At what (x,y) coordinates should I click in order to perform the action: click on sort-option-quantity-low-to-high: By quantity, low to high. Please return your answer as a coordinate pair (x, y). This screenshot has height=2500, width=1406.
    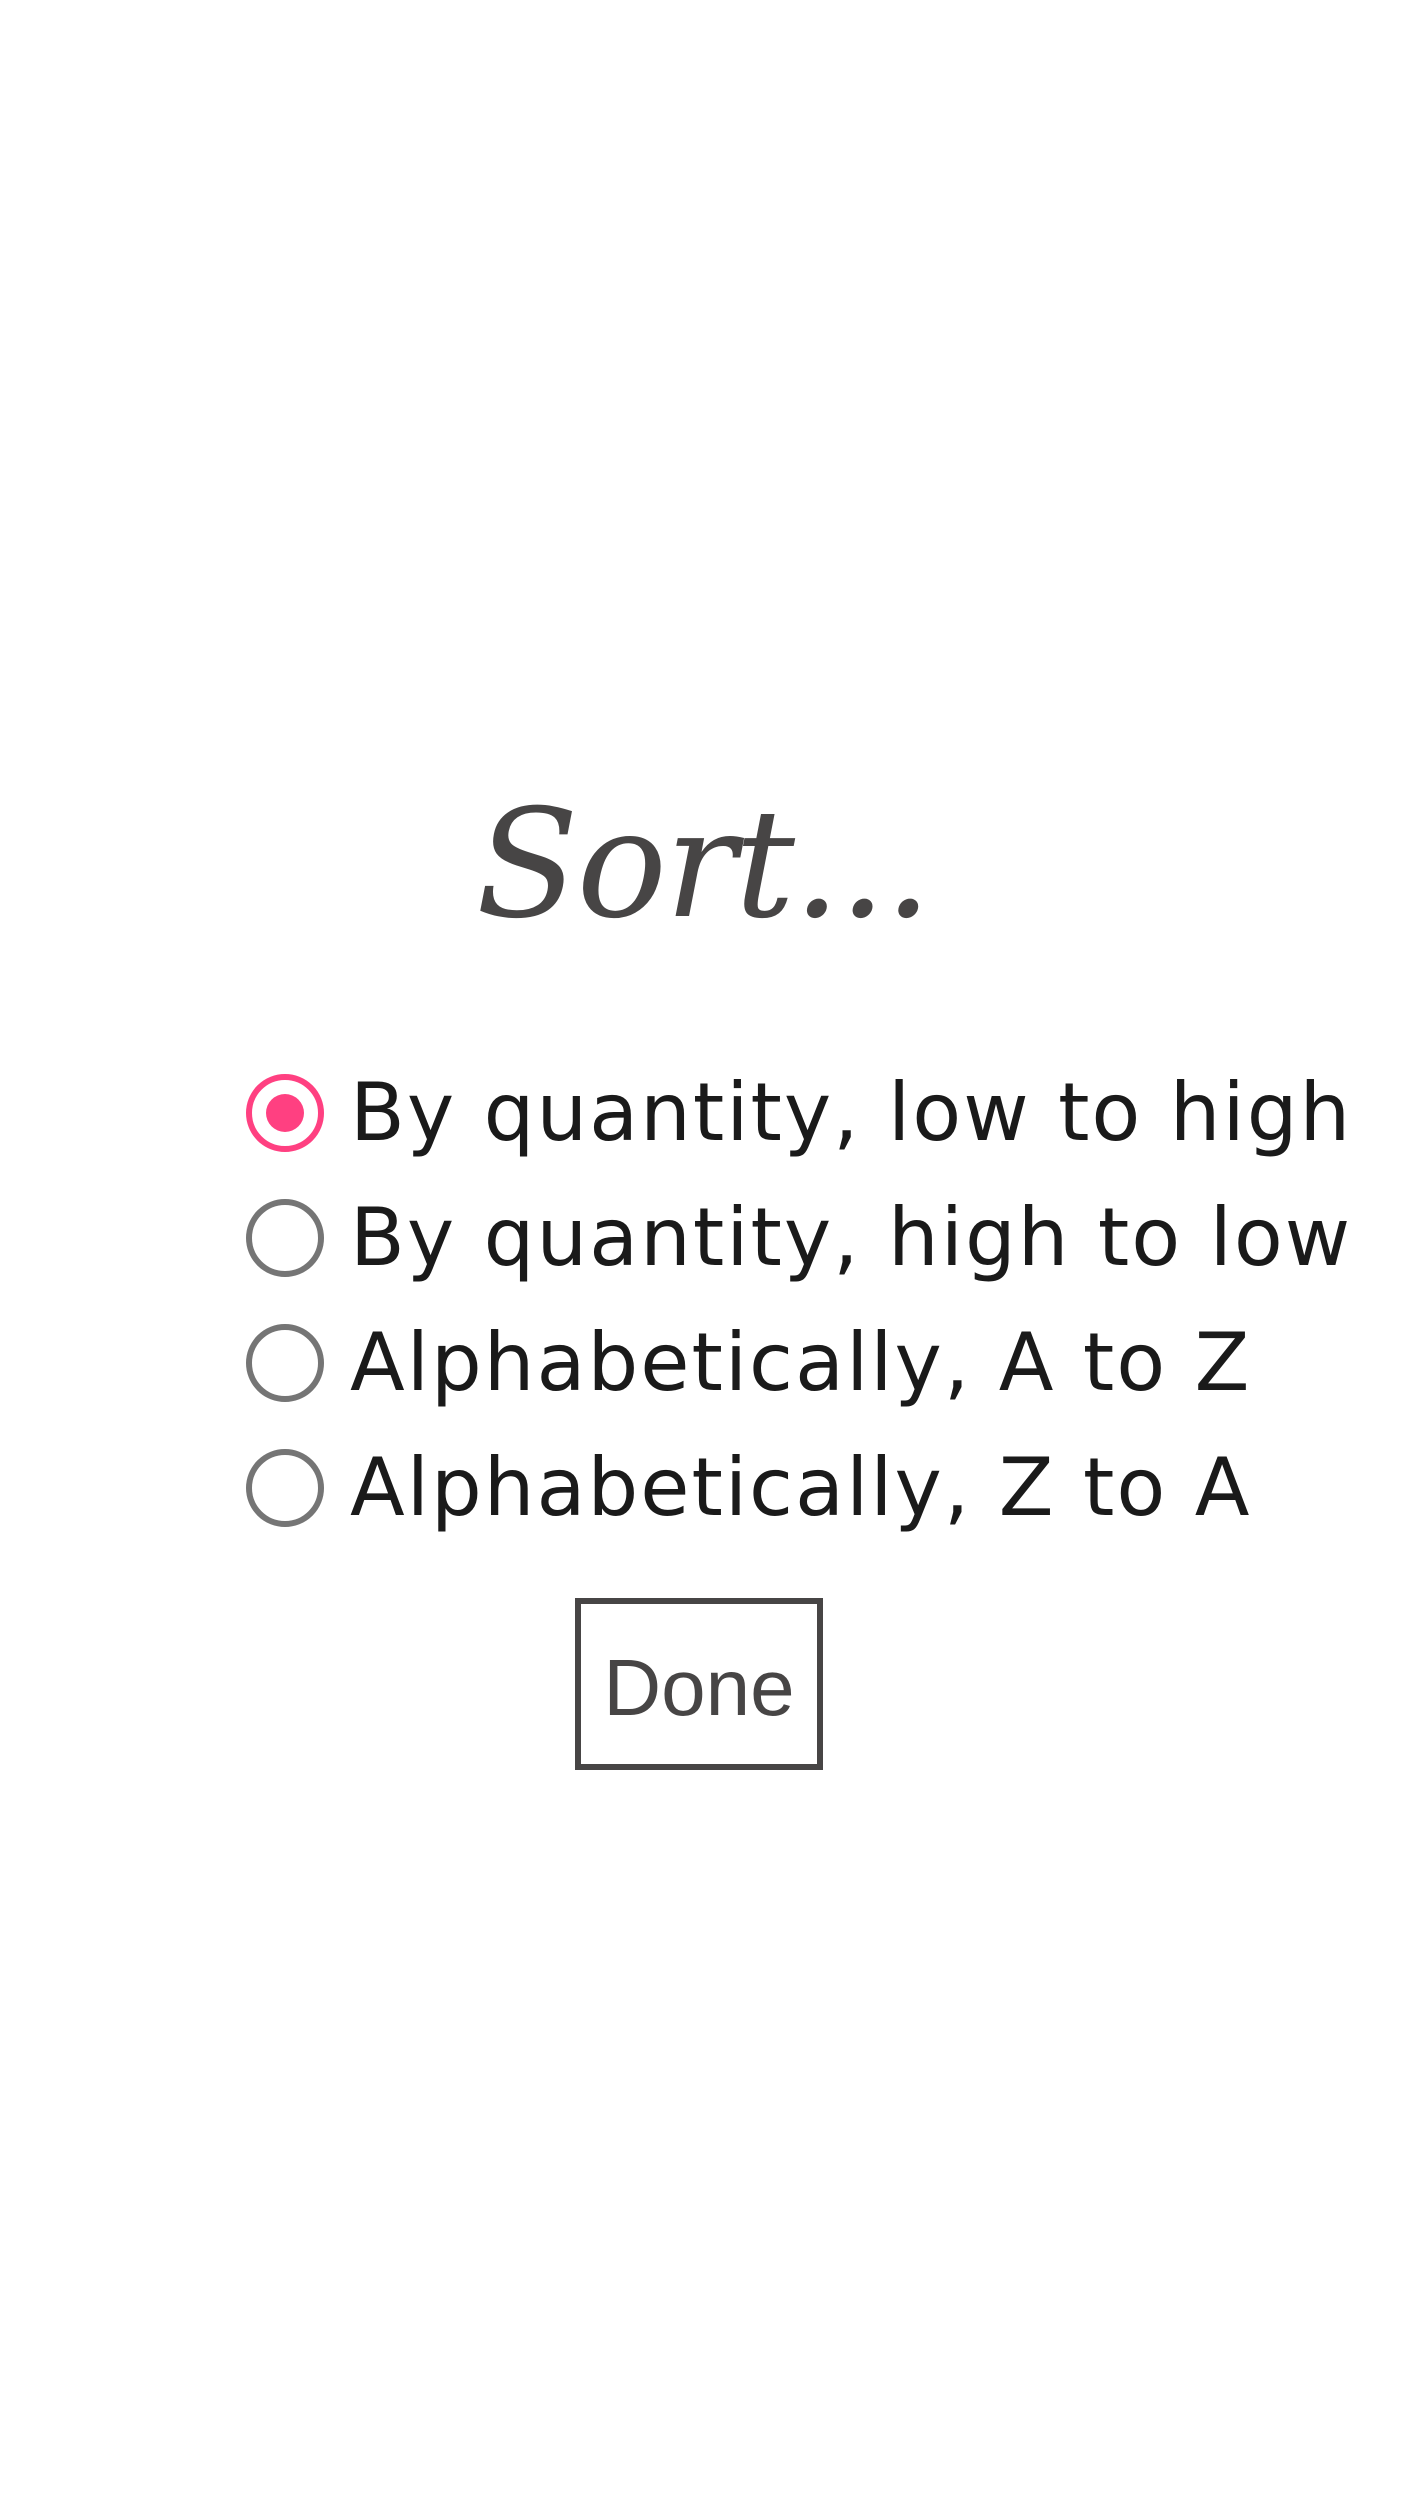
    Looking at the image, I should click on (798, 1112).